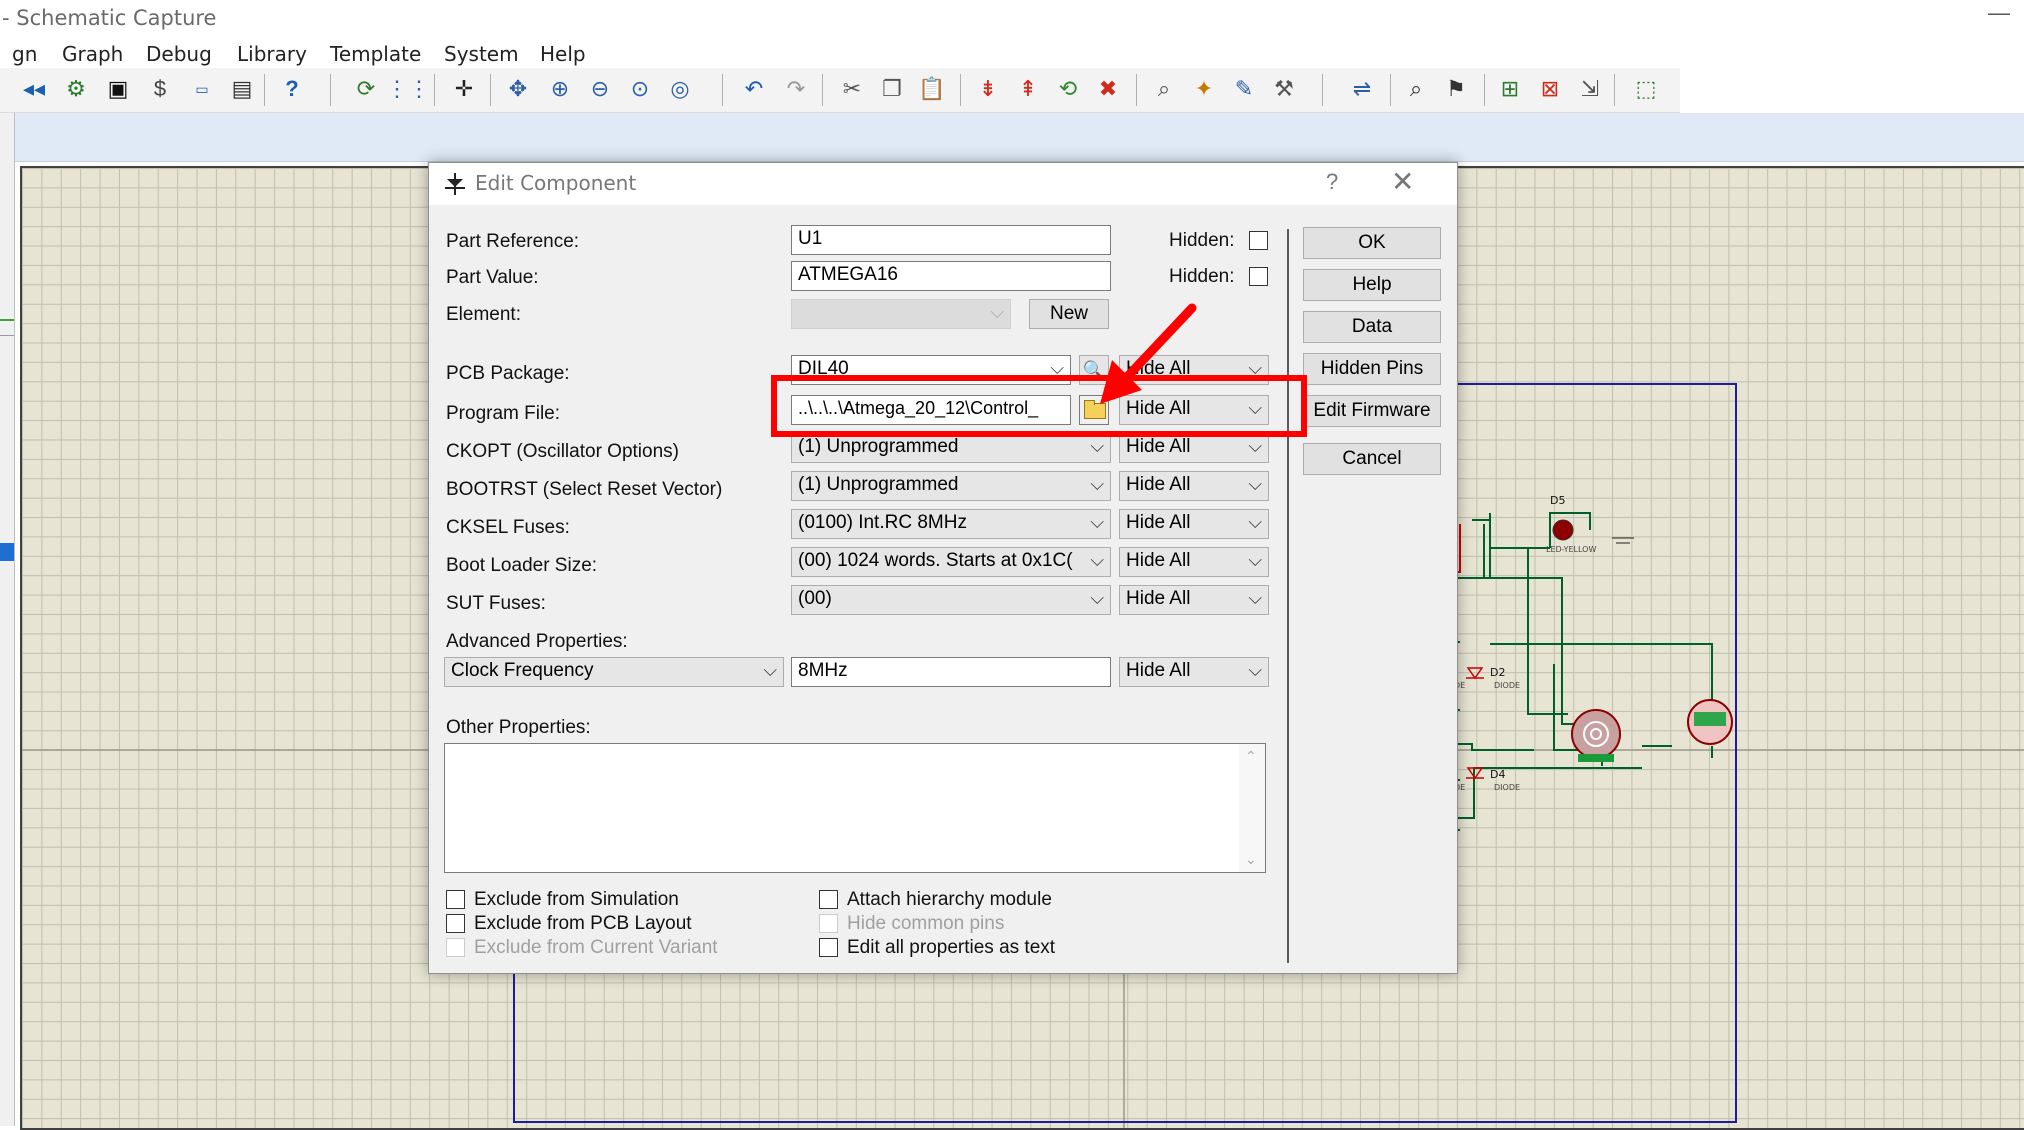 Image resolution: width=2024 pixels, height=1130 pixels. Describe the element at coordinates (563, 54) in the screenshot. I see `menu-help: Help` at that location.